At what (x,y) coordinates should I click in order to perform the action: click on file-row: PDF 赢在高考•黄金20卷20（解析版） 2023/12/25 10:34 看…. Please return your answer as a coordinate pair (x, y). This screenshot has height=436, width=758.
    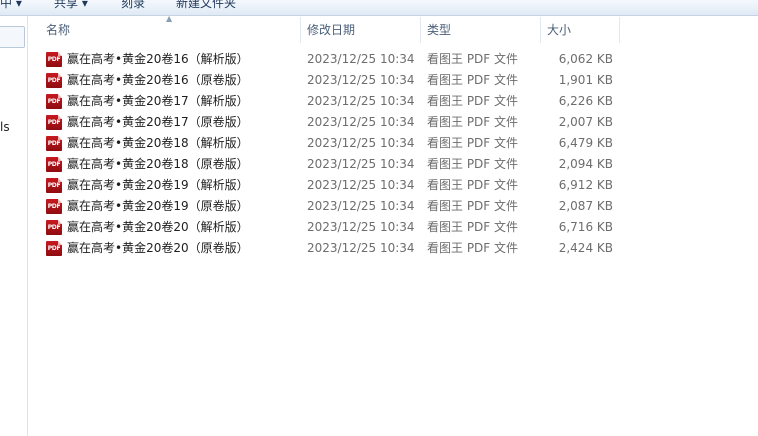
    Looking at the image, I should click on (330, 227).